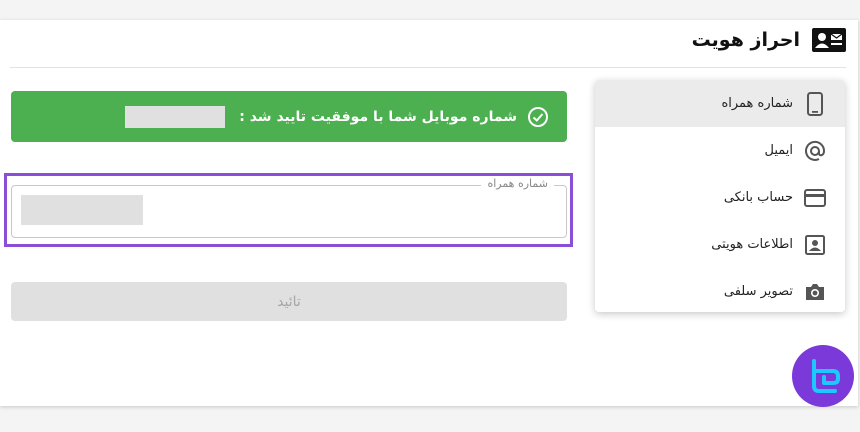 The width and height of the screenshot is (860, 432). Describe the element at coordinates (778, 150) in the screenshot. I see `menu-item-label: ایمیل` at that location.